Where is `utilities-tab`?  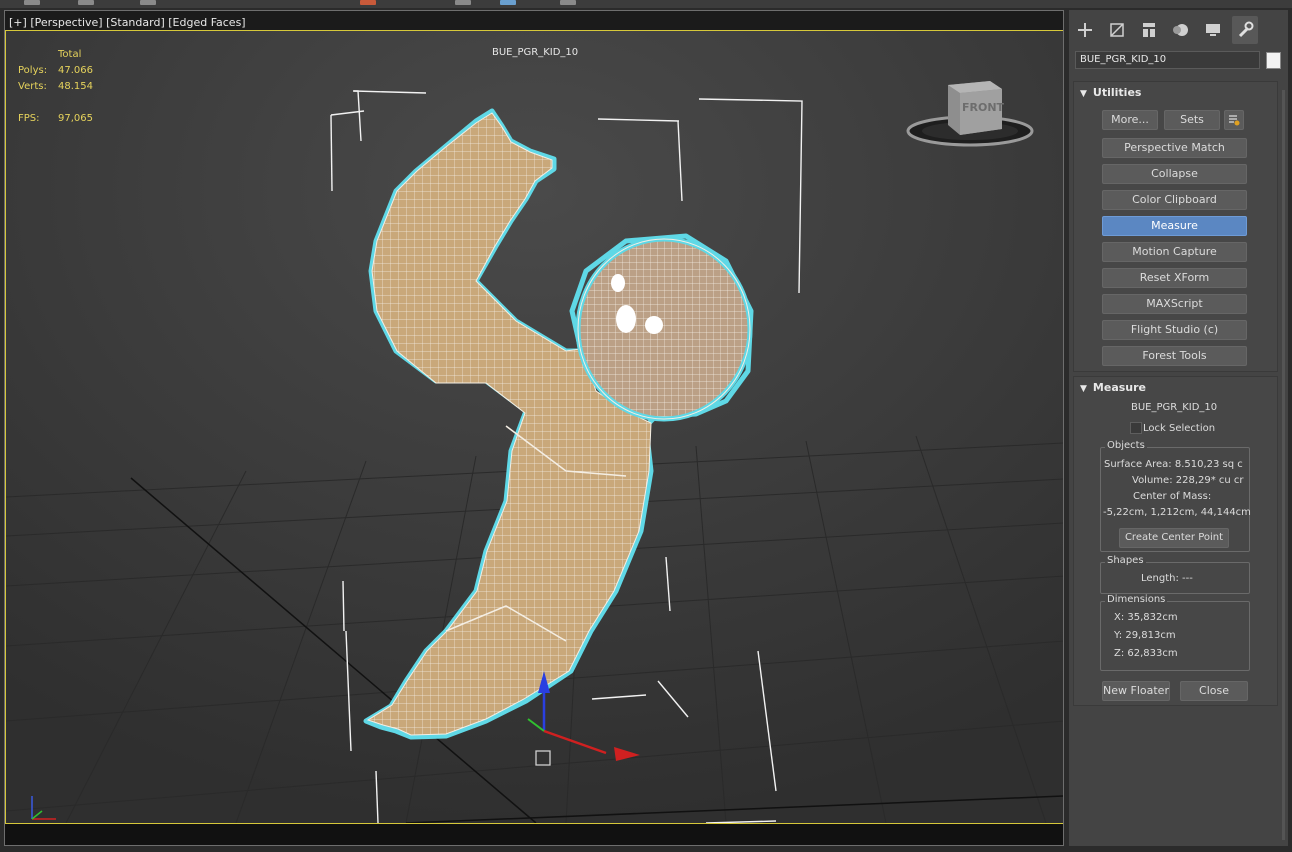 utilities-tab is located at coordinates (1245, 30).